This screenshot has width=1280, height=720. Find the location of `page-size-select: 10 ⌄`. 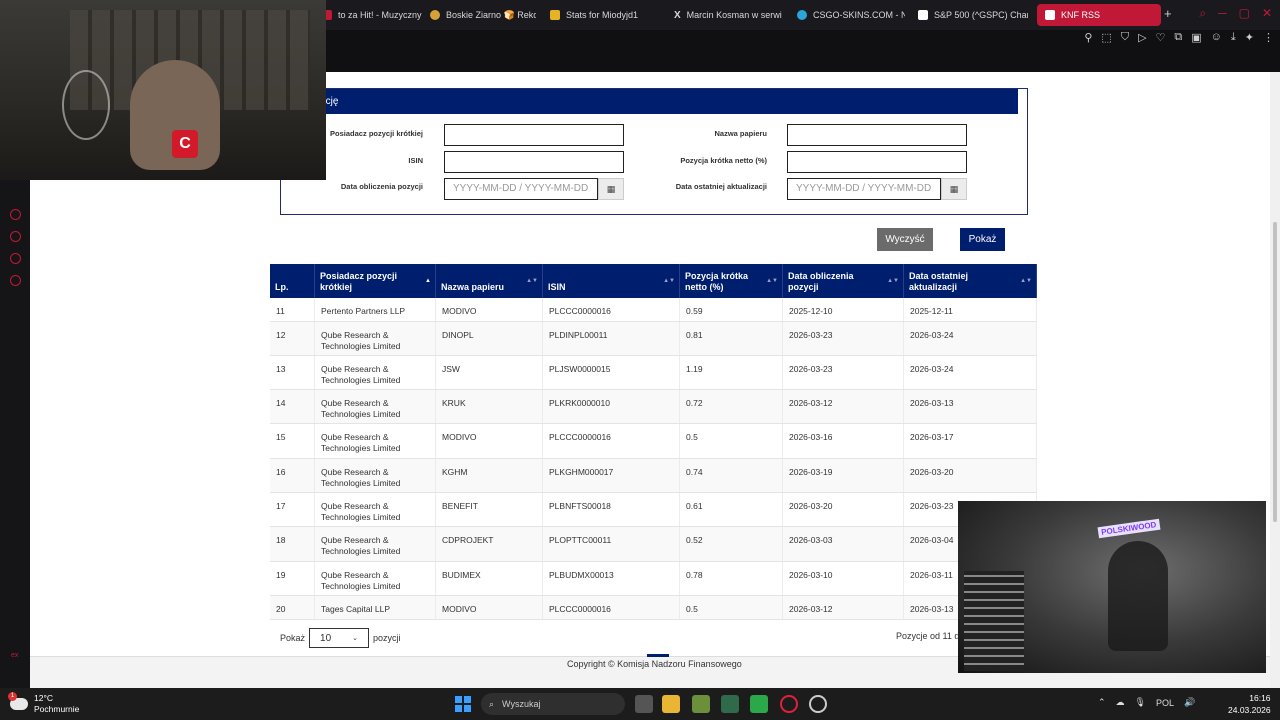

page-size-select: 10 ⌄ is located at coordinates (339, 638).